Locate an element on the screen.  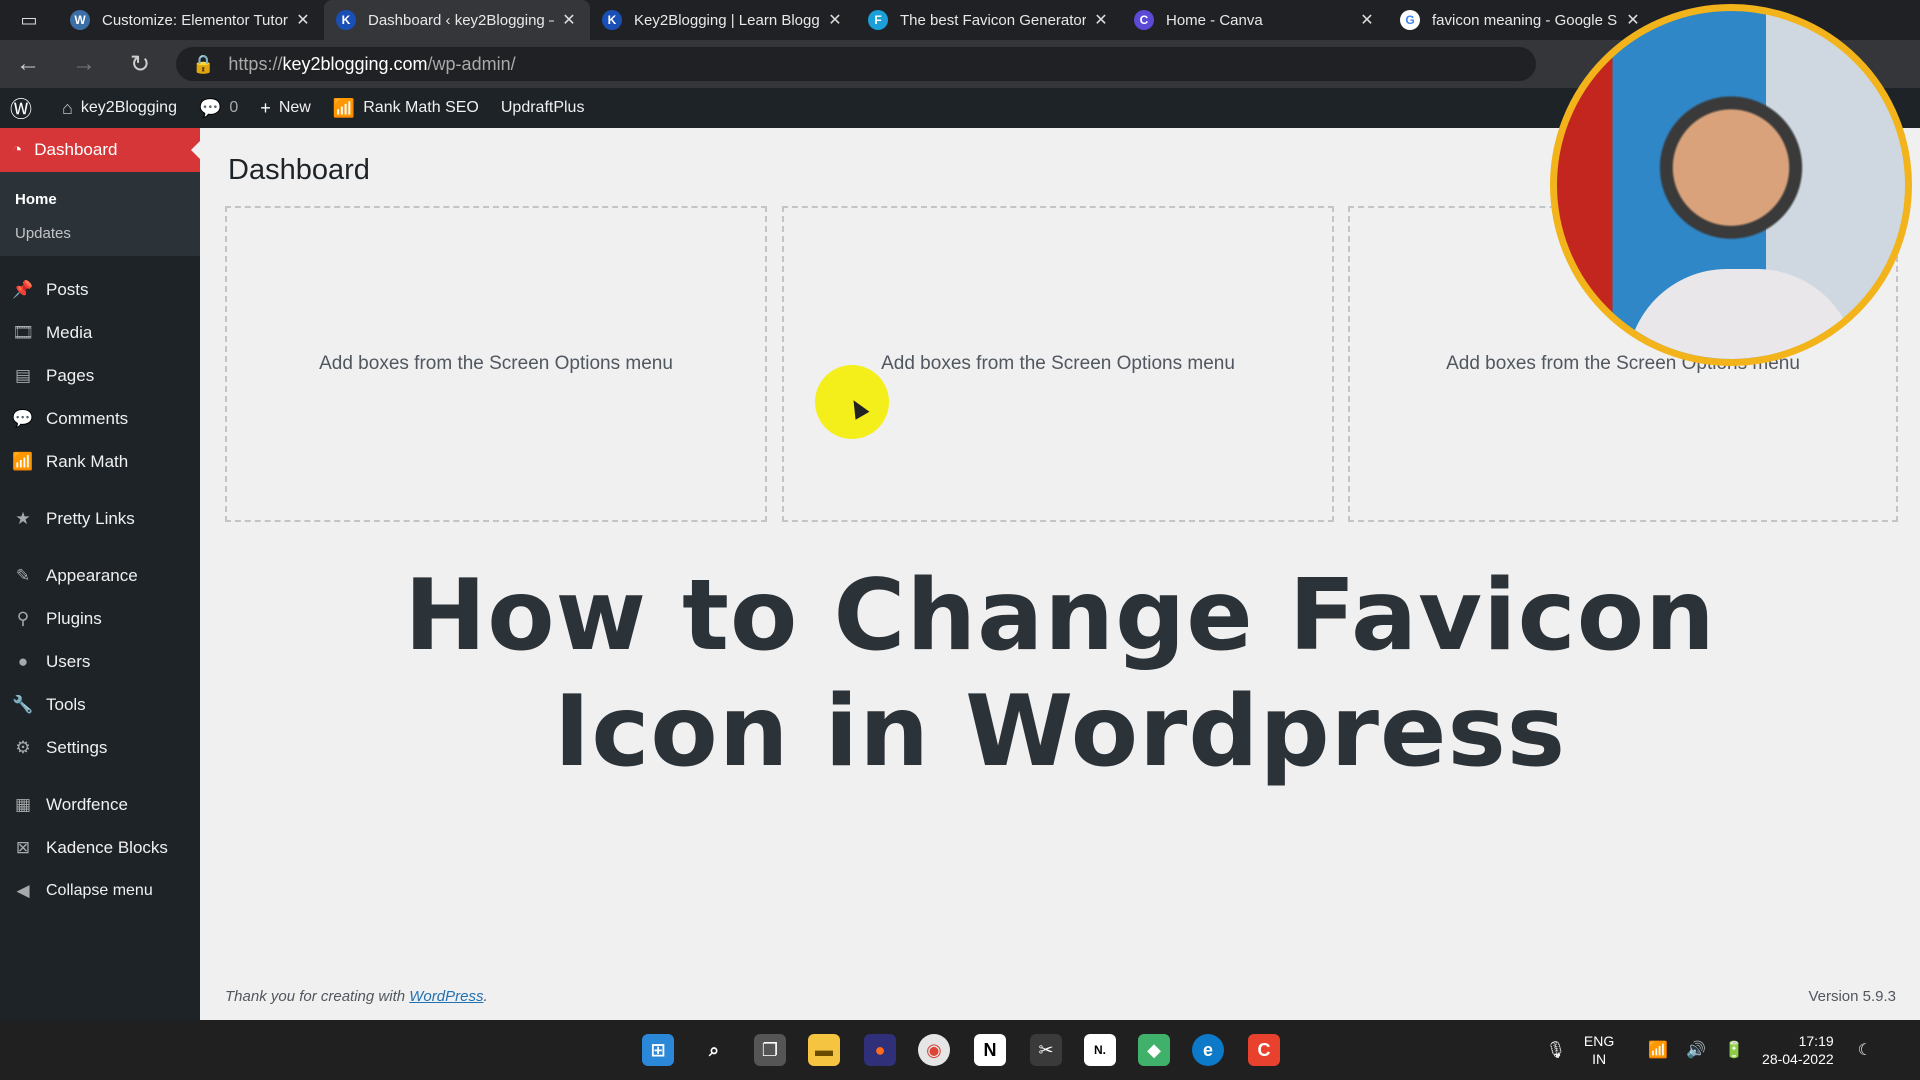
menu-dashboard: ◔ Dashboard is located at coordinates (100, 150).